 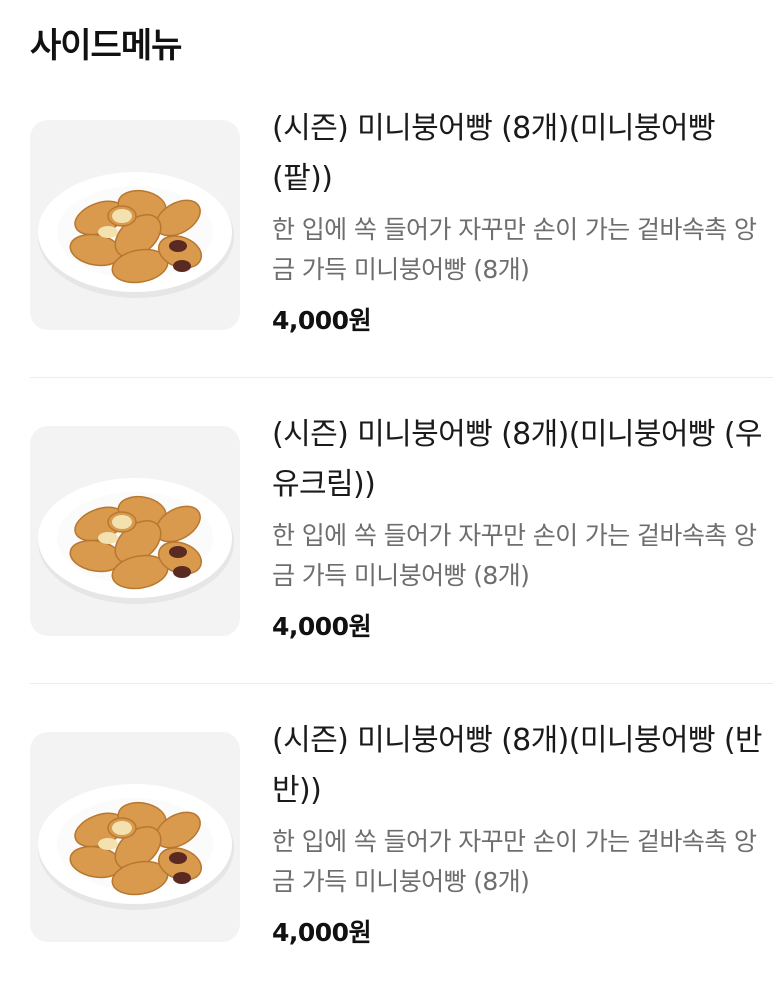 I want to click on menu-item-name: (시즌) 미니붕어빵 (8개)(미니붕어빵 (반반)), so click(x=517, y=765).